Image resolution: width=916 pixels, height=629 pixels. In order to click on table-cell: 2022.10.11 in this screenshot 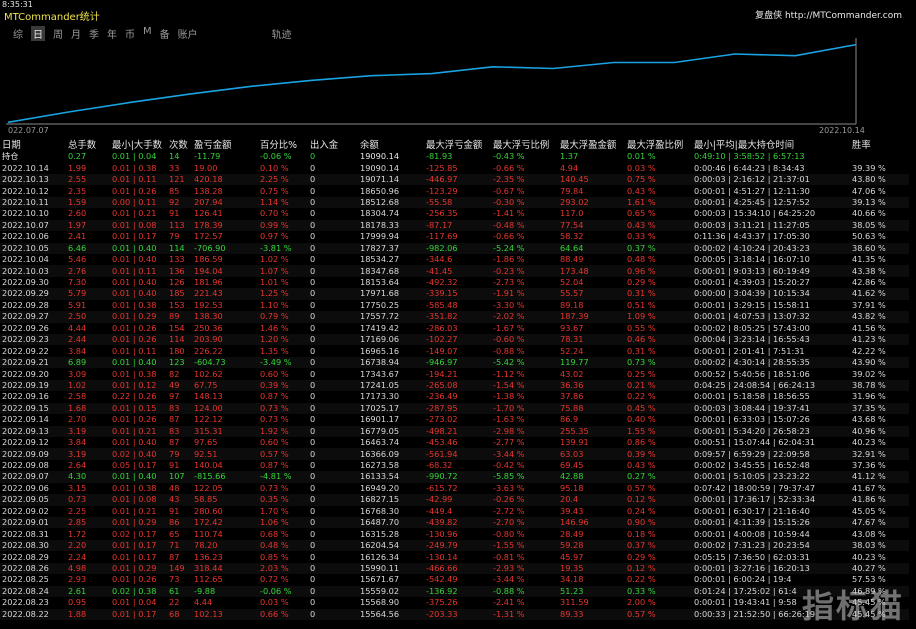, I will do `click(33, 202)`.